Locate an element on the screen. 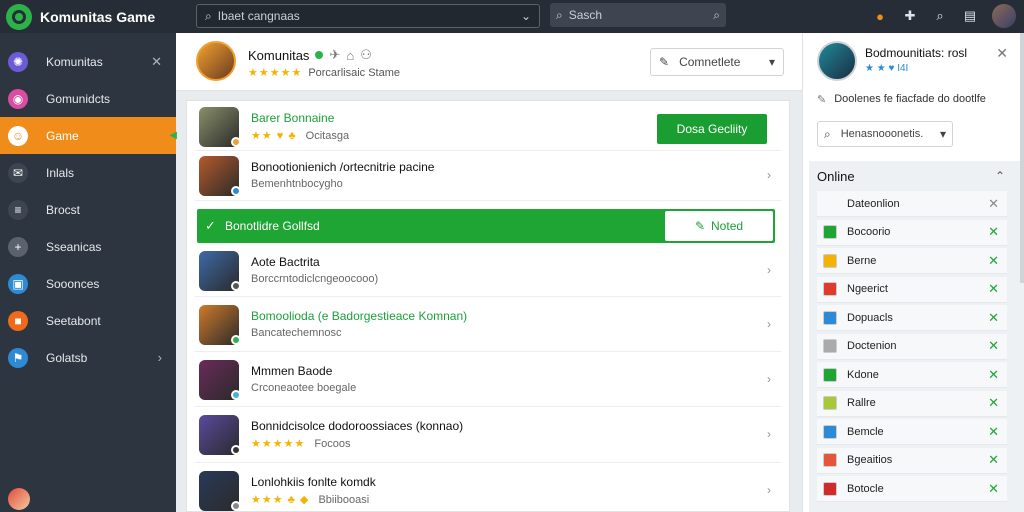  puzzle-icon: ✚ is located at coordinates (910, 16).